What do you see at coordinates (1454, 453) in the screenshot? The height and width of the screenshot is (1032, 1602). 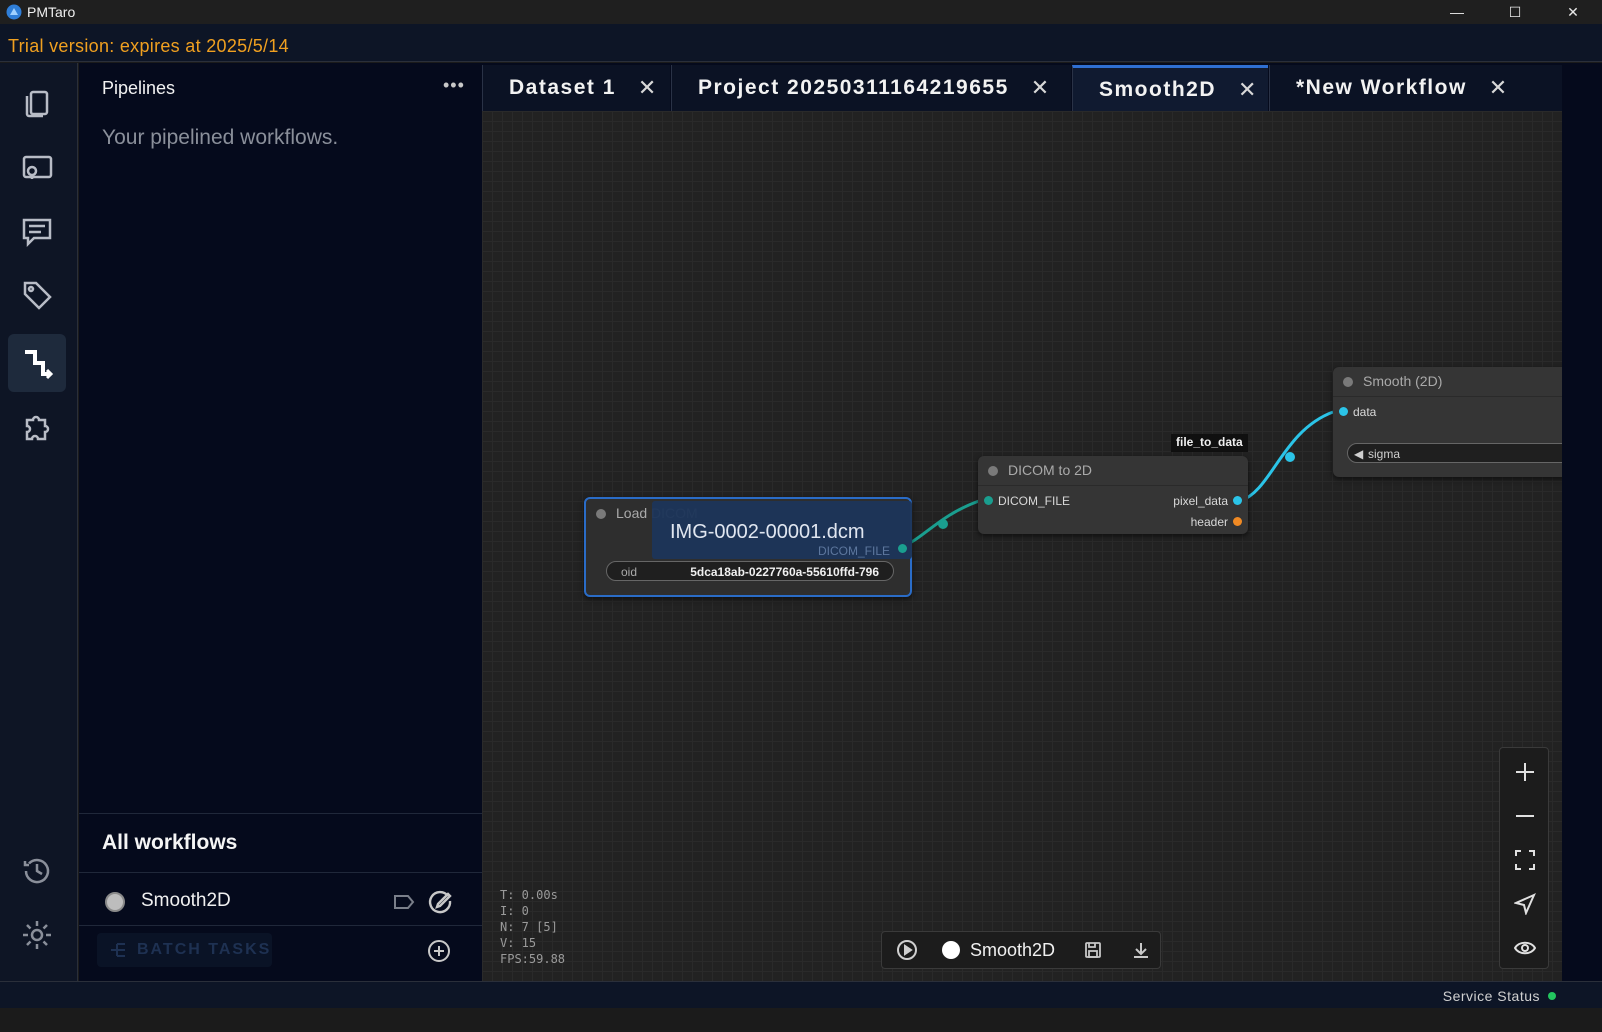 I see `sigma-widget: ◀ sigma` at bounding box center [1454, 453].